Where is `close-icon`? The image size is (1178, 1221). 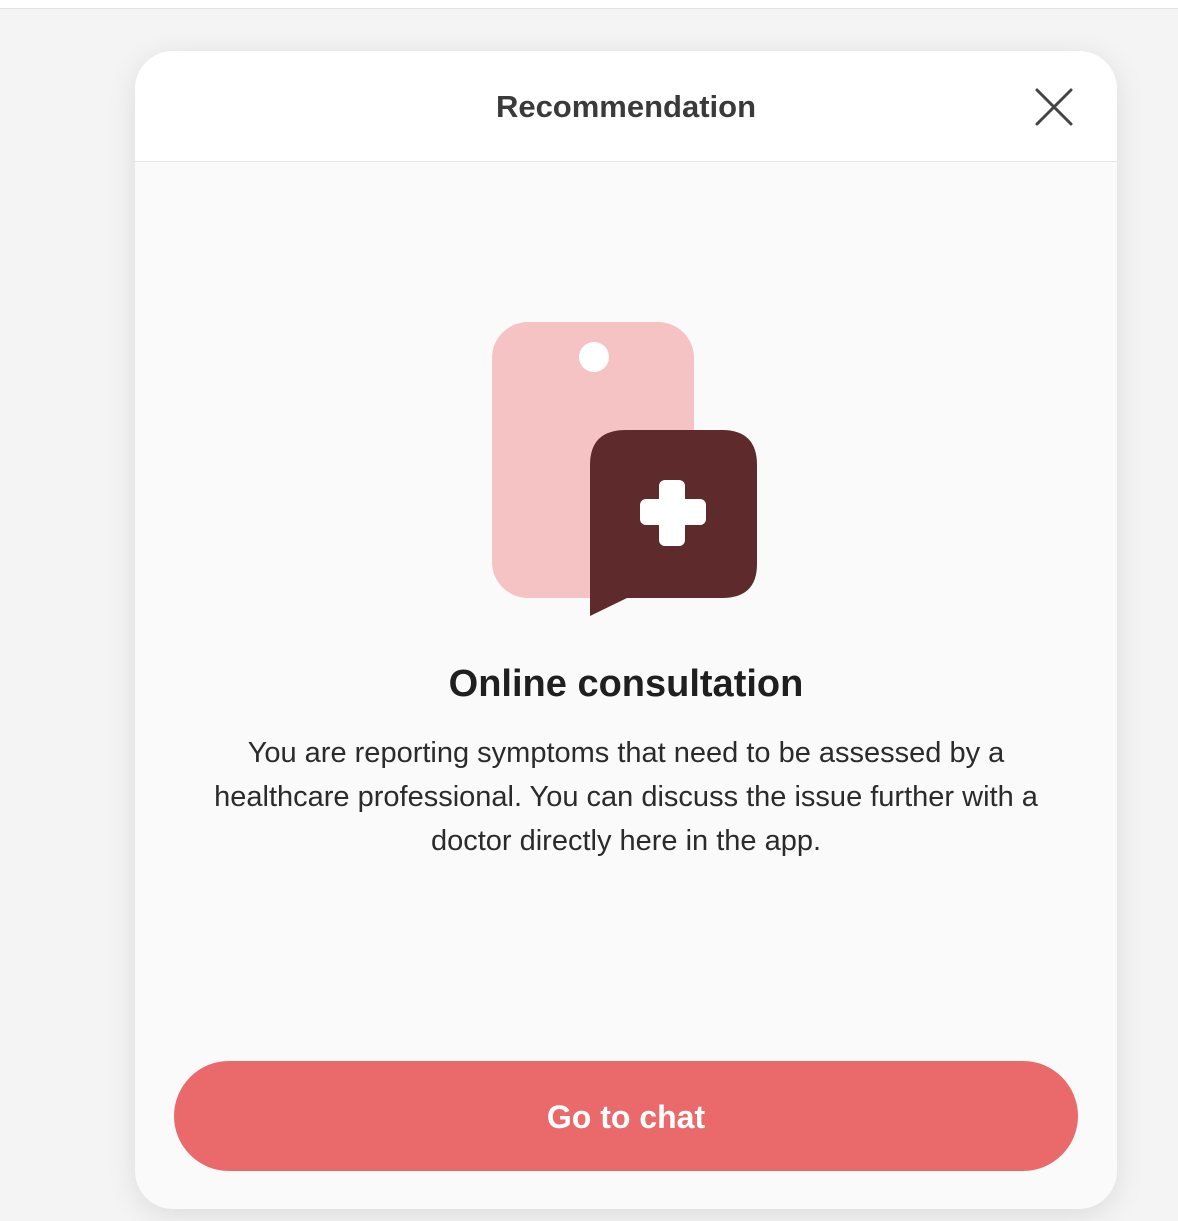 close-icon is located at coordinates (1054, 107).